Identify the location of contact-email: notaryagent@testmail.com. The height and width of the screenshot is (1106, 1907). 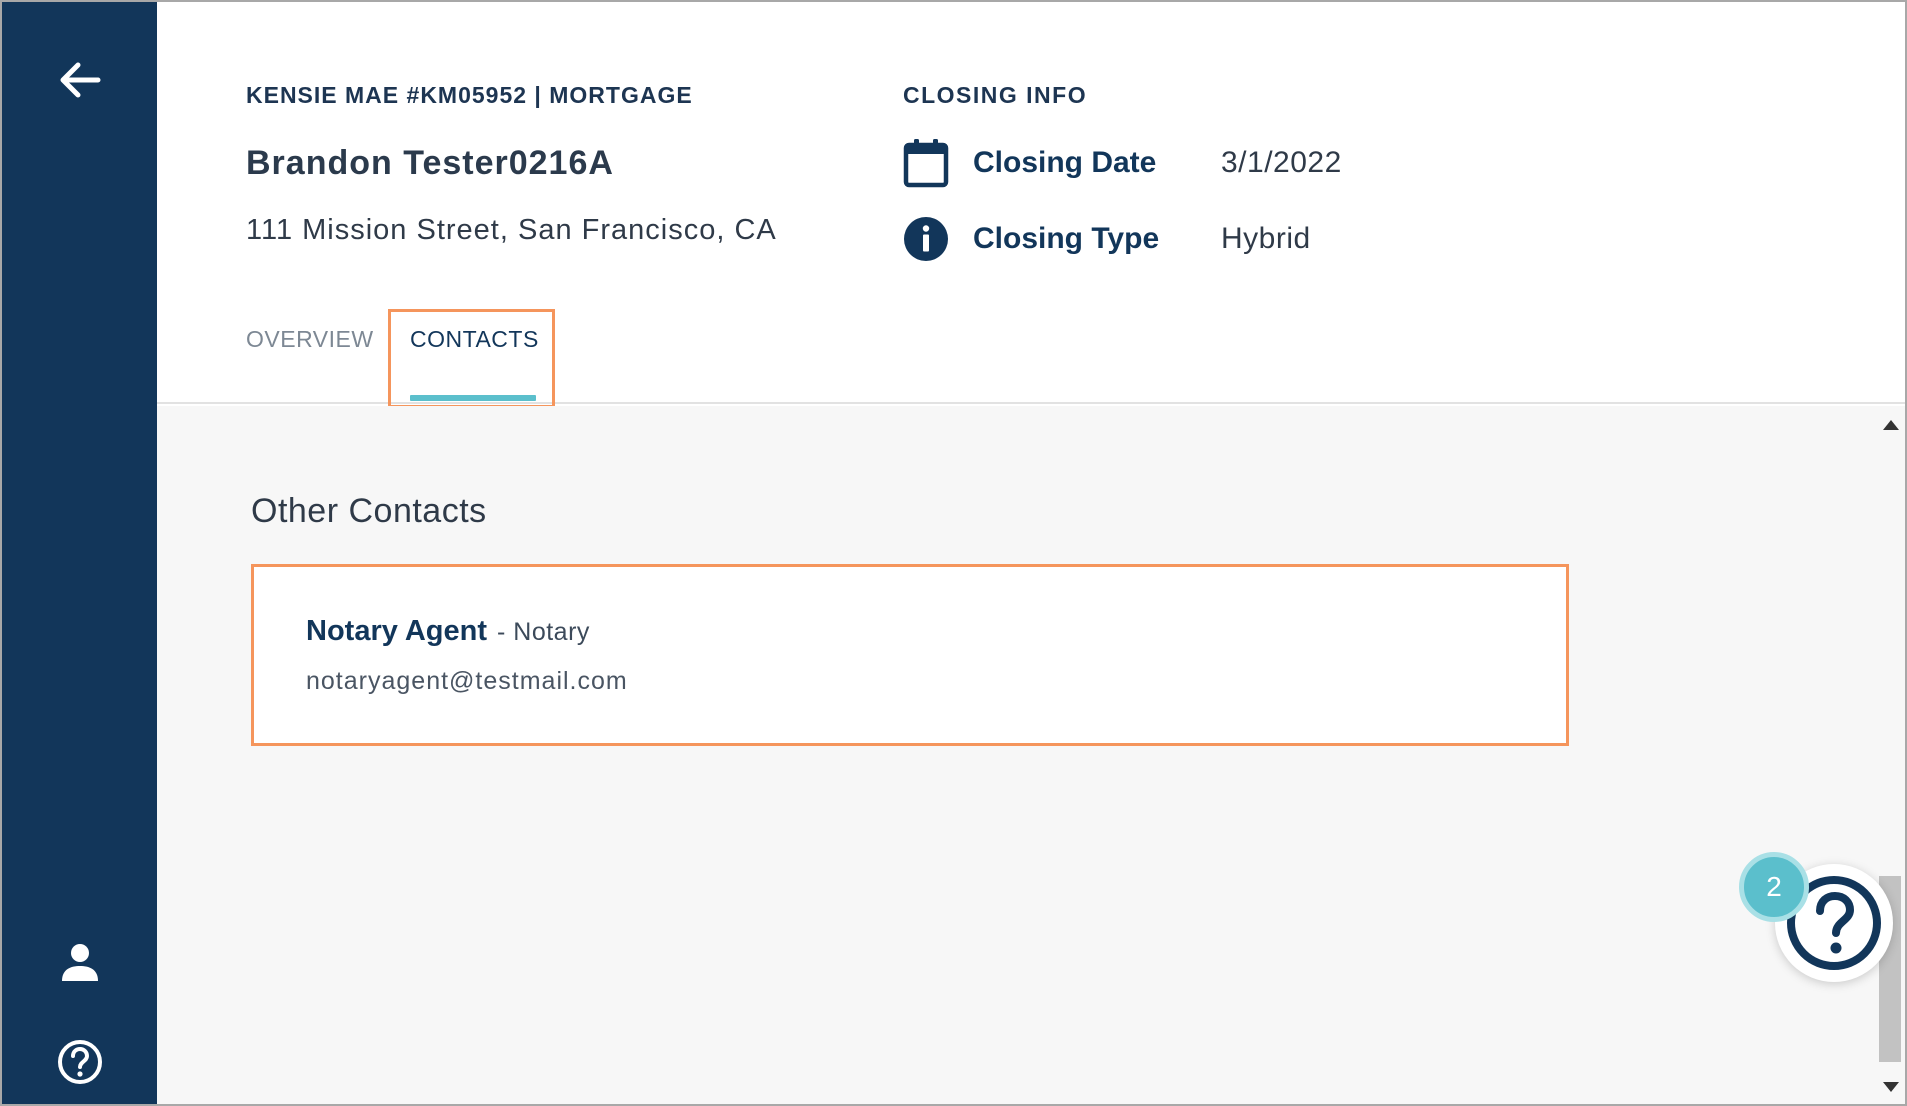
(467, 681).